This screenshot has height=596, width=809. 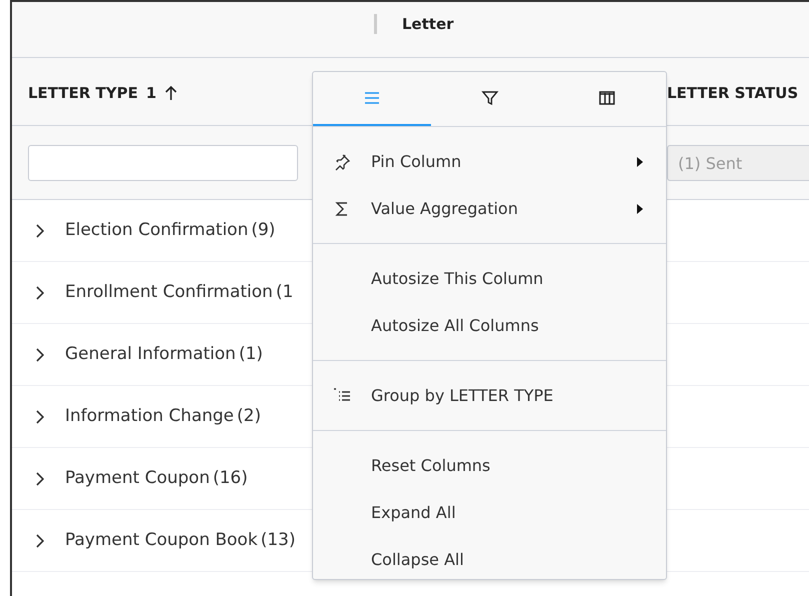 I want to click on menu-item: Expand All, so click(x=489, y=512).